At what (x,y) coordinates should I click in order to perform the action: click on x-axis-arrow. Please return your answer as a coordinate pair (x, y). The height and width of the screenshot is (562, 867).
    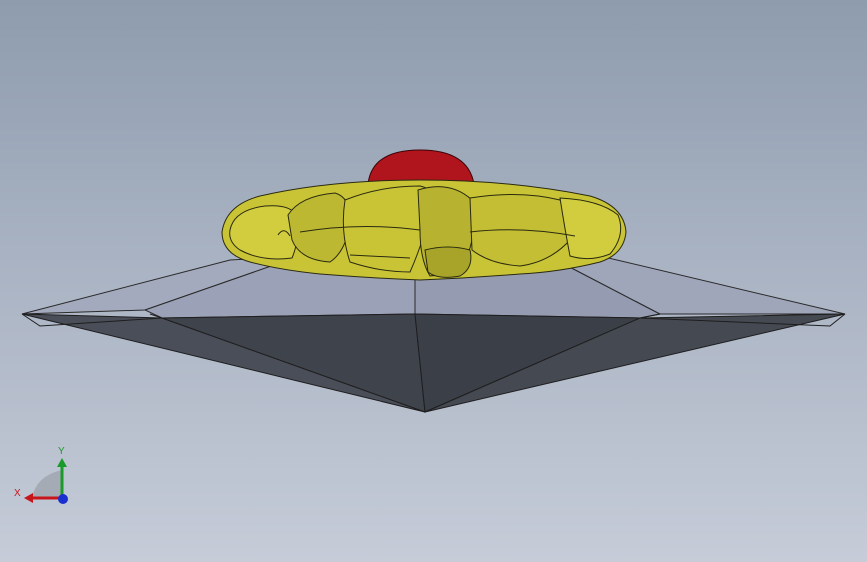
    Looking at the image, I should click on (28, 498).